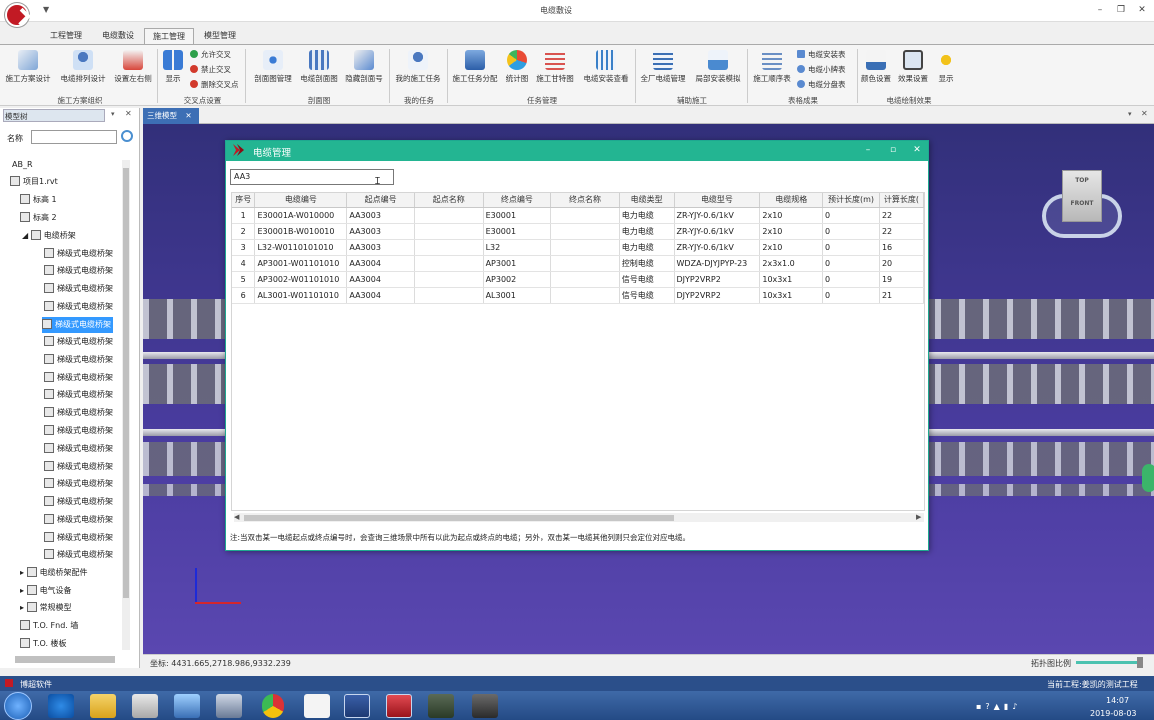  I want to click on dialog-minimize-button: –, so click(868, 150).